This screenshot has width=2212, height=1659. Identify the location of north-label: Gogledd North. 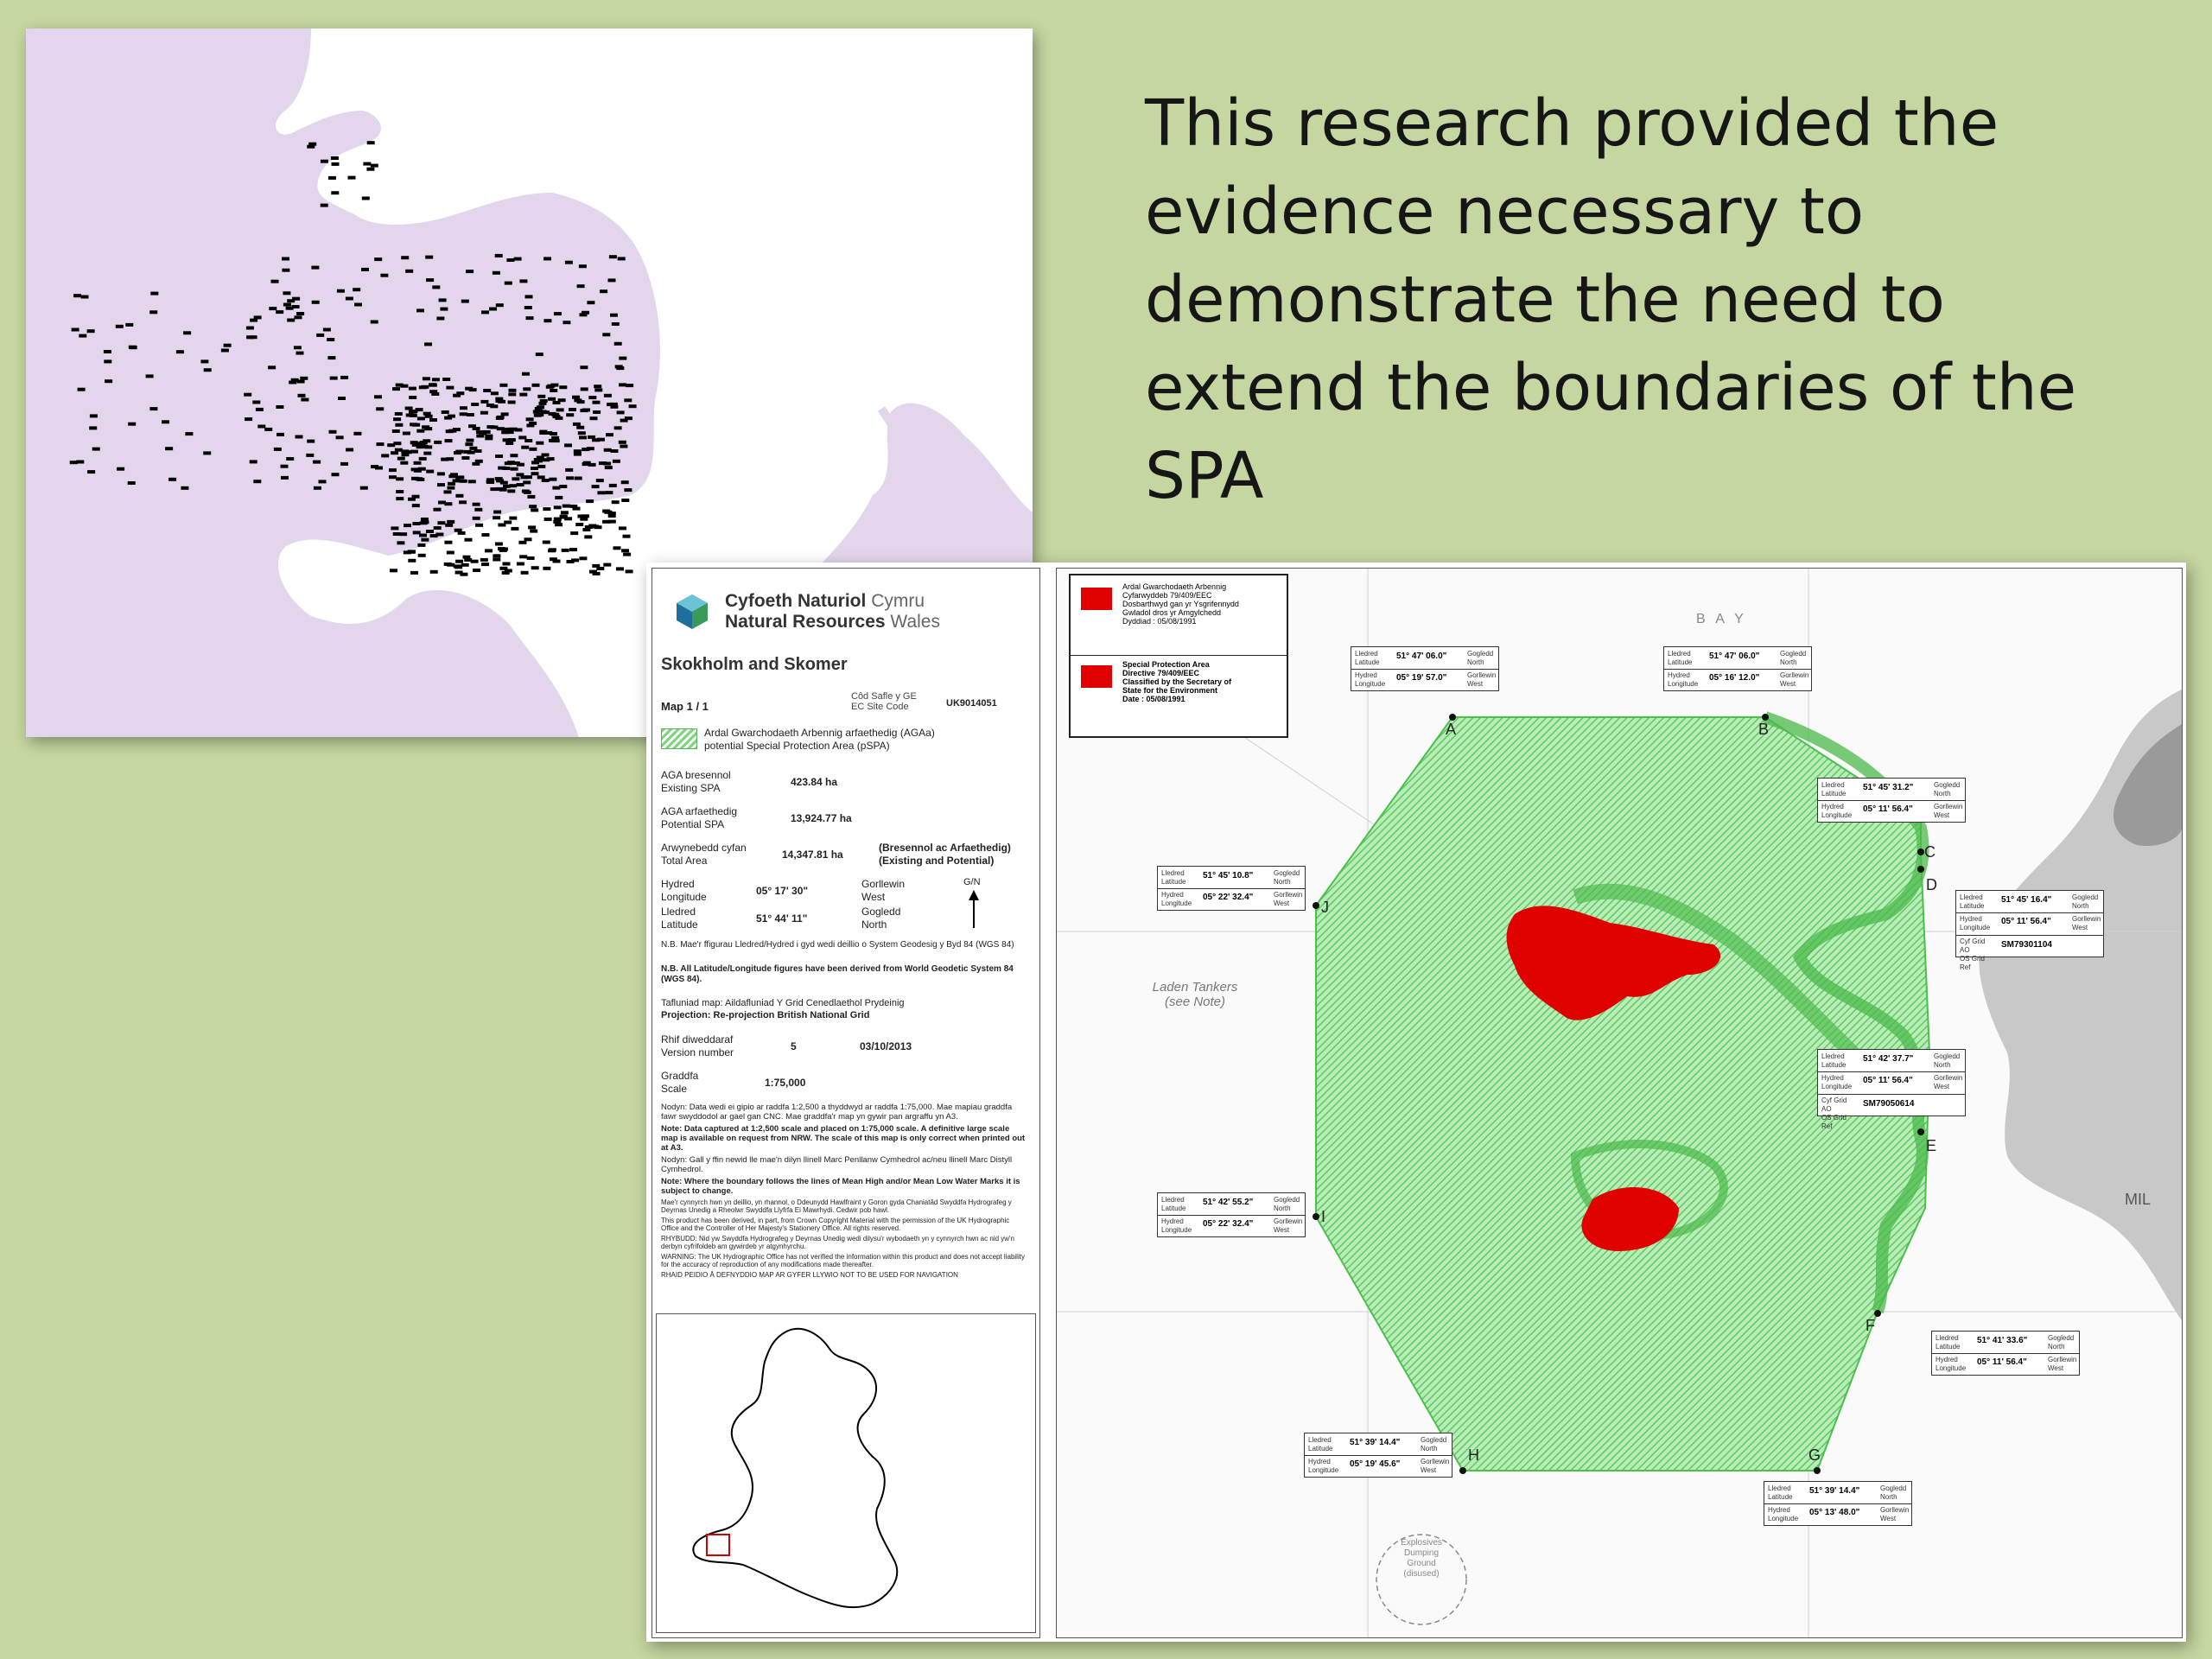
(1287, 877).